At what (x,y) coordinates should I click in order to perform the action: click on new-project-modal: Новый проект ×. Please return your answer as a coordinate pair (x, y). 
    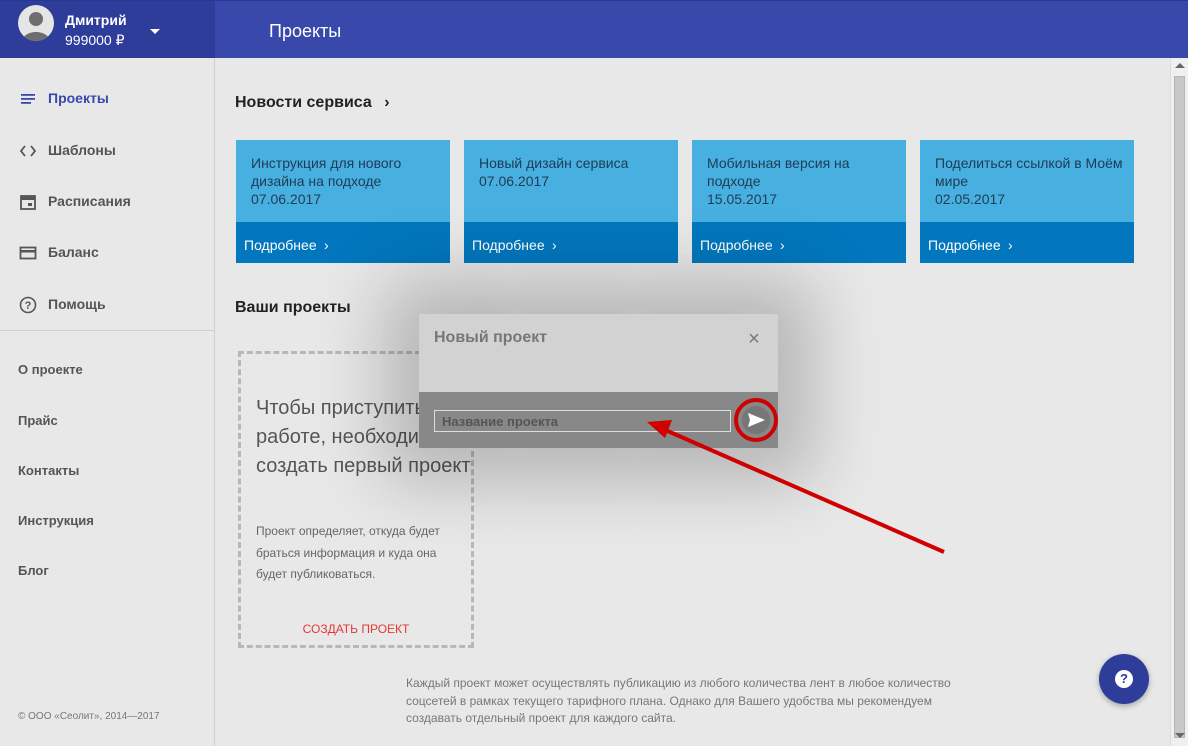
    Looking at the image, I should click on (598, 381).